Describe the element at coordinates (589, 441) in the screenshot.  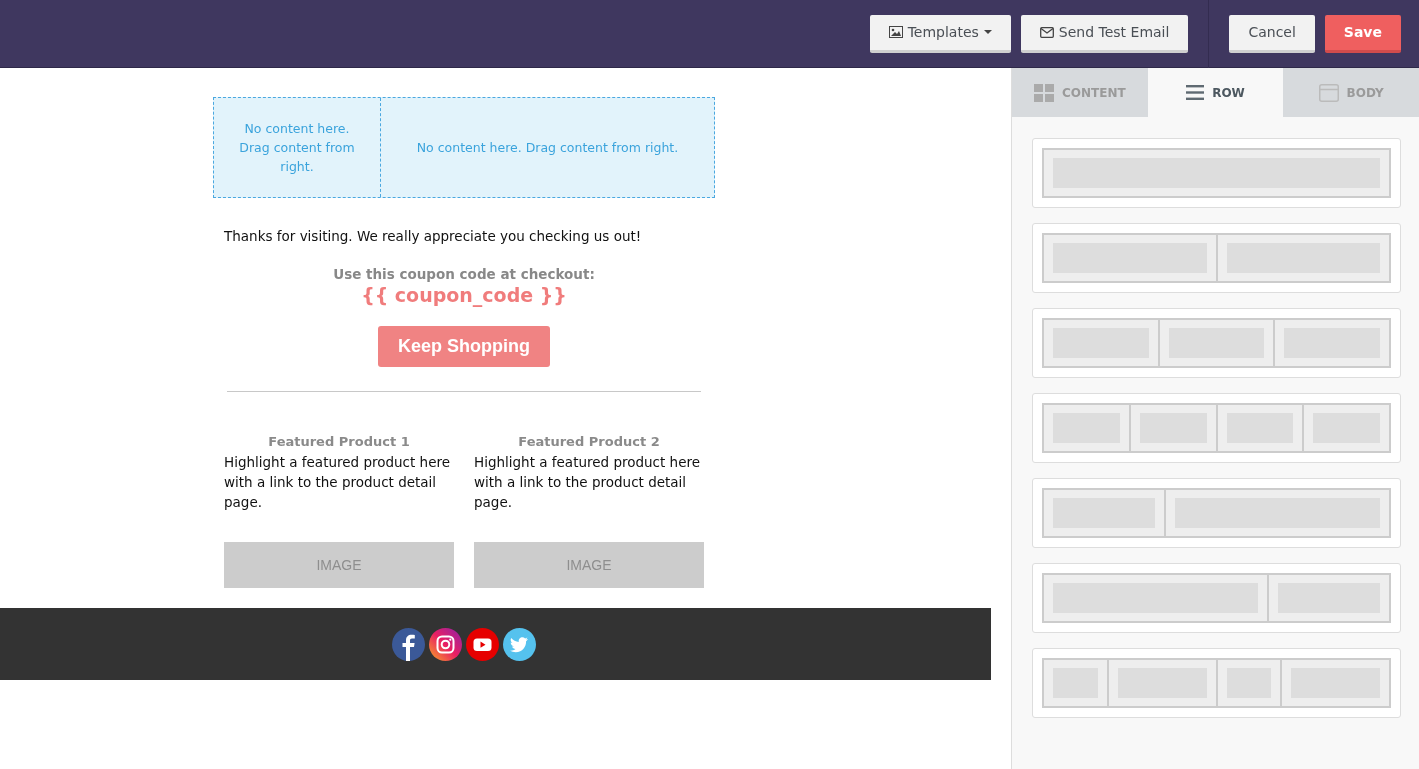
I see `product-title: Featured Product 2` at that location.